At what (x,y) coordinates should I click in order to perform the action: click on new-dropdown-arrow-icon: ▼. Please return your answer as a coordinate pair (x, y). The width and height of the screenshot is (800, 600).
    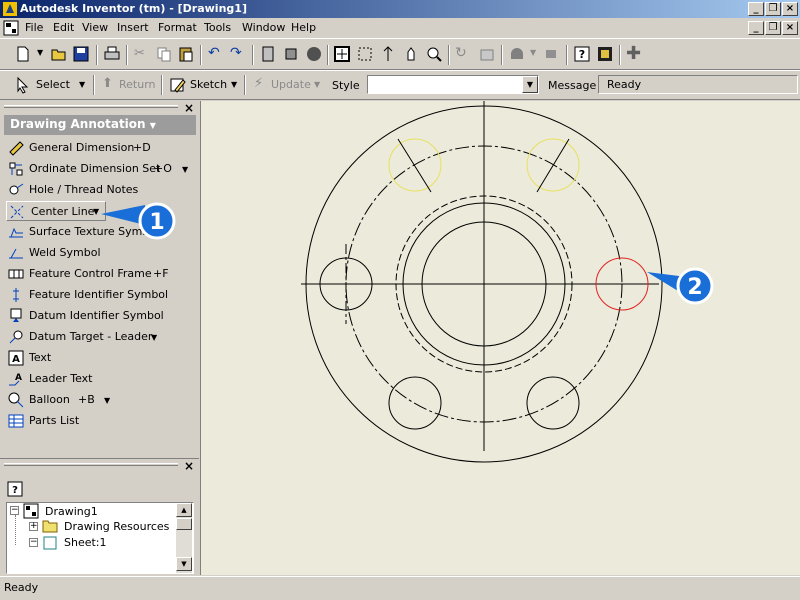
    Looking at the image, I should click on (40, 52).